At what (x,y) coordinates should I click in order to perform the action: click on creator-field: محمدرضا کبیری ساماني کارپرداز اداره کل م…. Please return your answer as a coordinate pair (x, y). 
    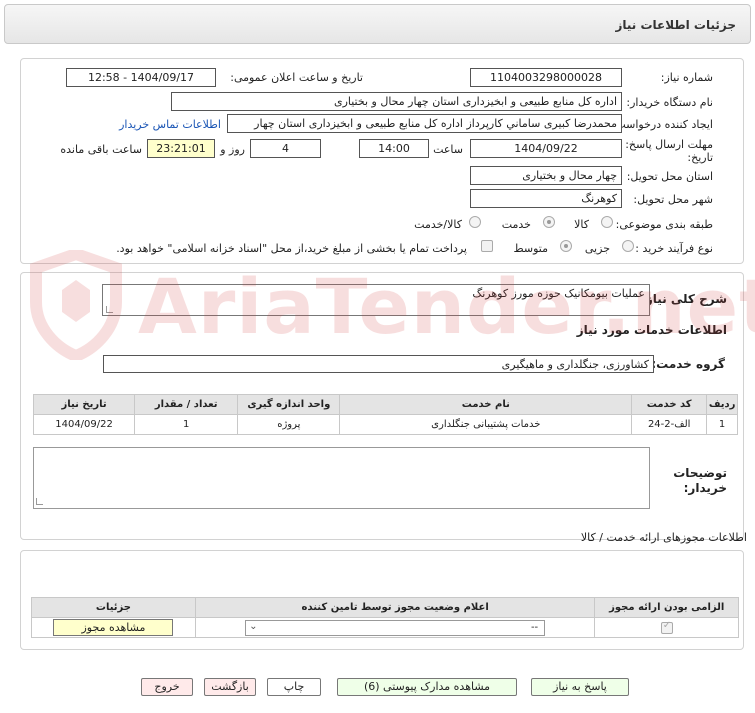
    Looking at the image, I should click on (424, 123).